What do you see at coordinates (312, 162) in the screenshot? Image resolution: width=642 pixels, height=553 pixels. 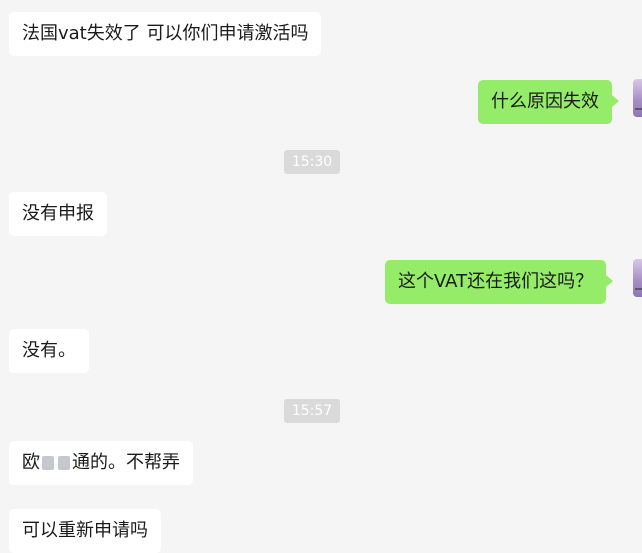 I see `timestamp: 15:30` at bounding box center [312, 162].